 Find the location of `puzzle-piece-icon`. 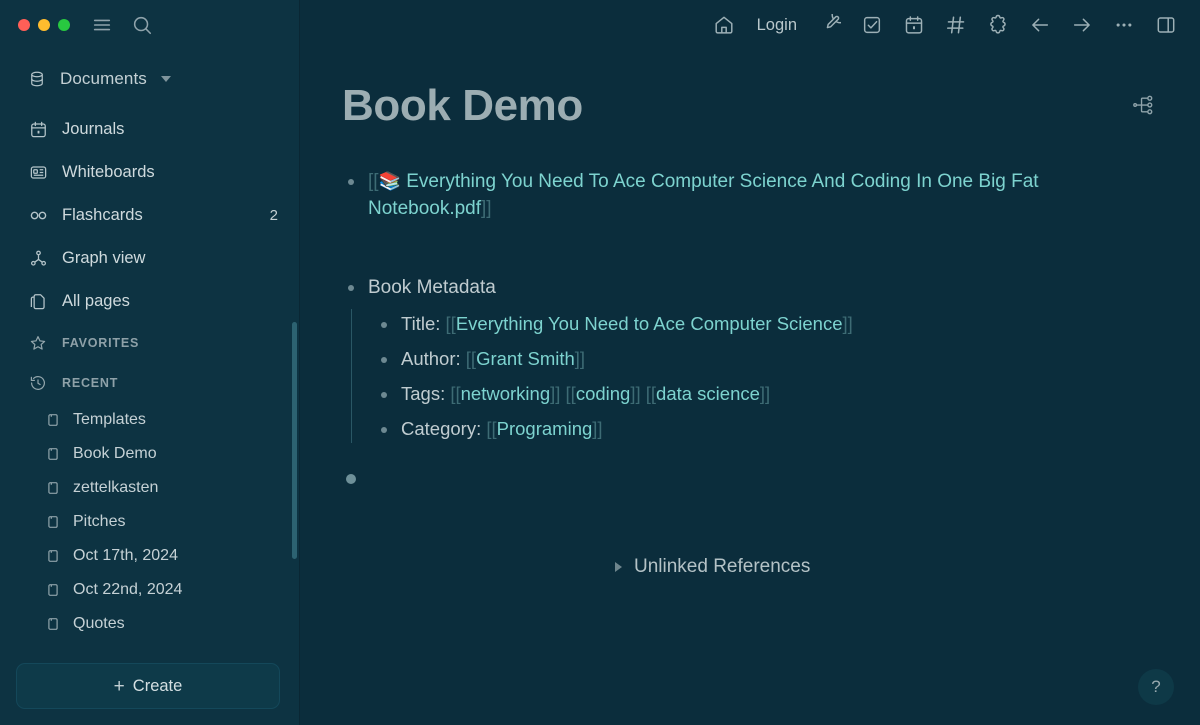

puzzle-piece-icon is located at coordinates (998, 25).